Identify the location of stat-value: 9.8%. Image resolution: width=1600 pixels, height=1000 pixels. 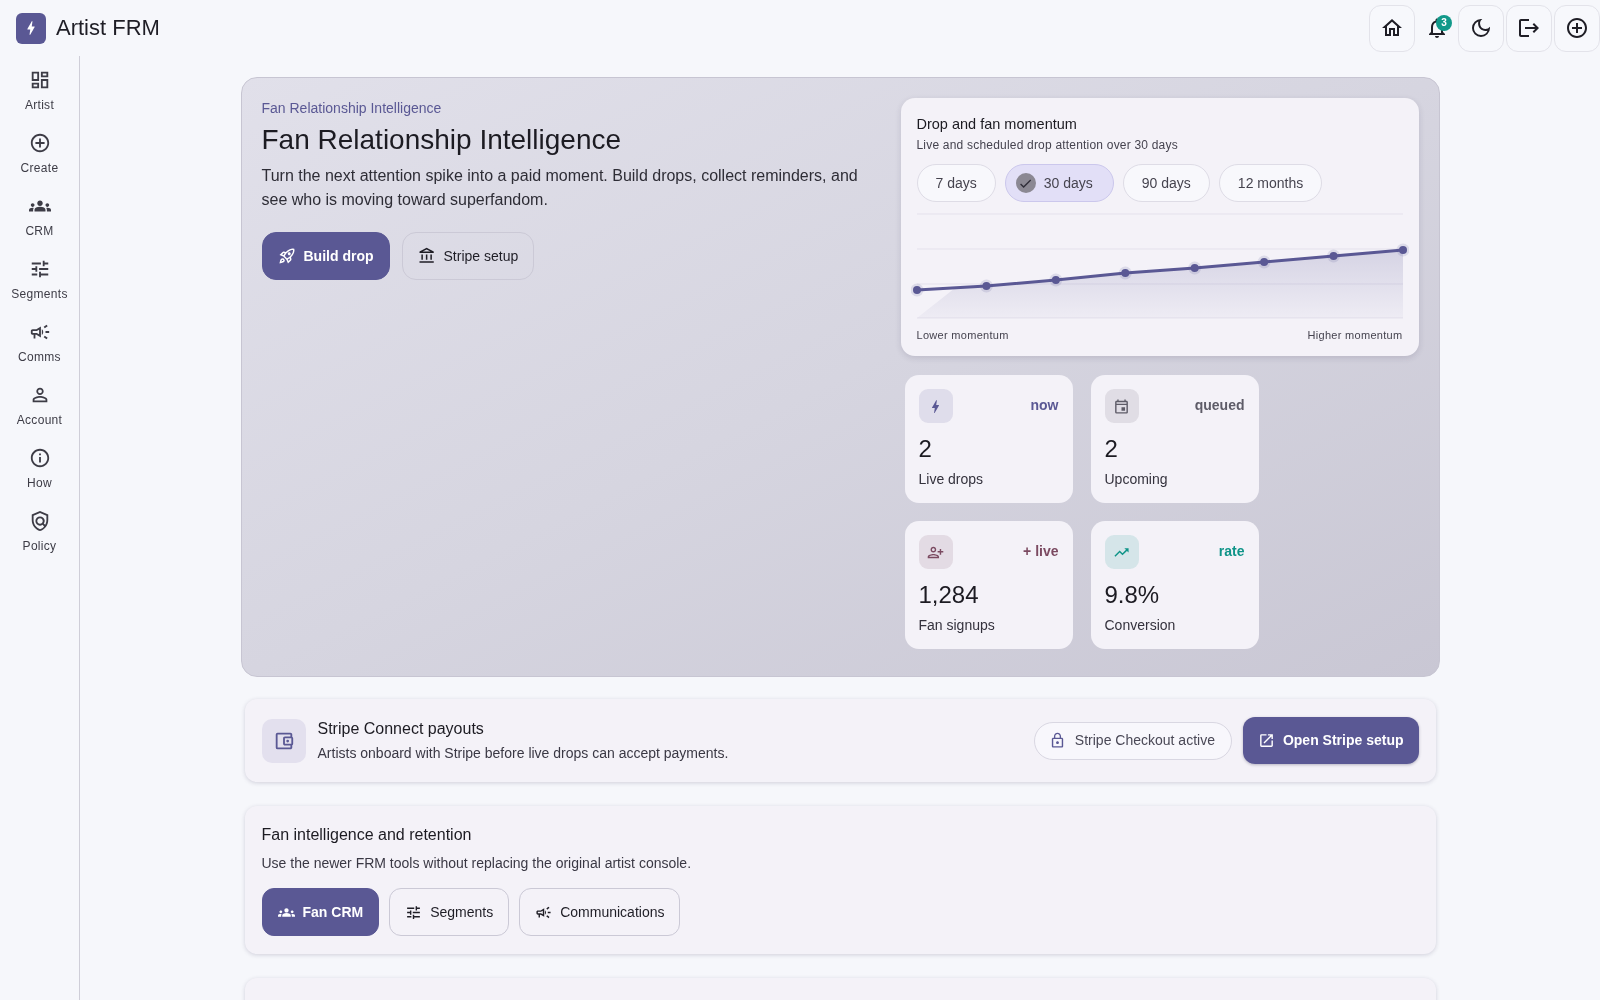
(1132, 595).